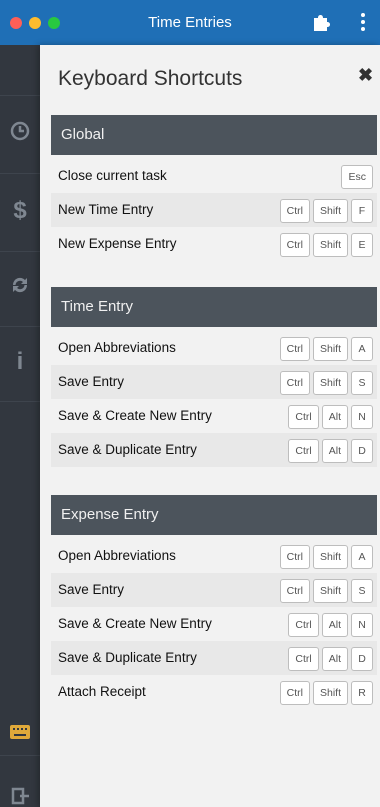 This screenshot has width=380, height=807. Describe the element at coordinates (357, 177) in the screenshot. I see `key-cap: Esc` at that location.